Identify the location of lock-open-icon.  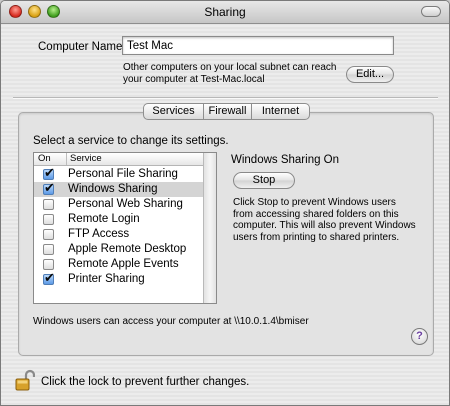
(25, 380).